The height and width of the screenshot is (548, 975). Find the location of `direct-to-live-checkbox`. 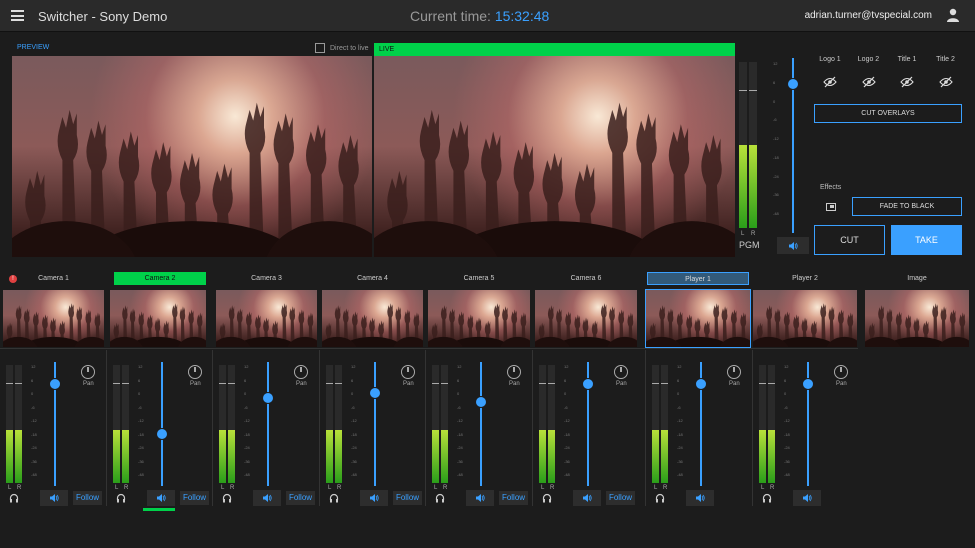

direct-to-live-checkbox is located at coordinates (320, 48).